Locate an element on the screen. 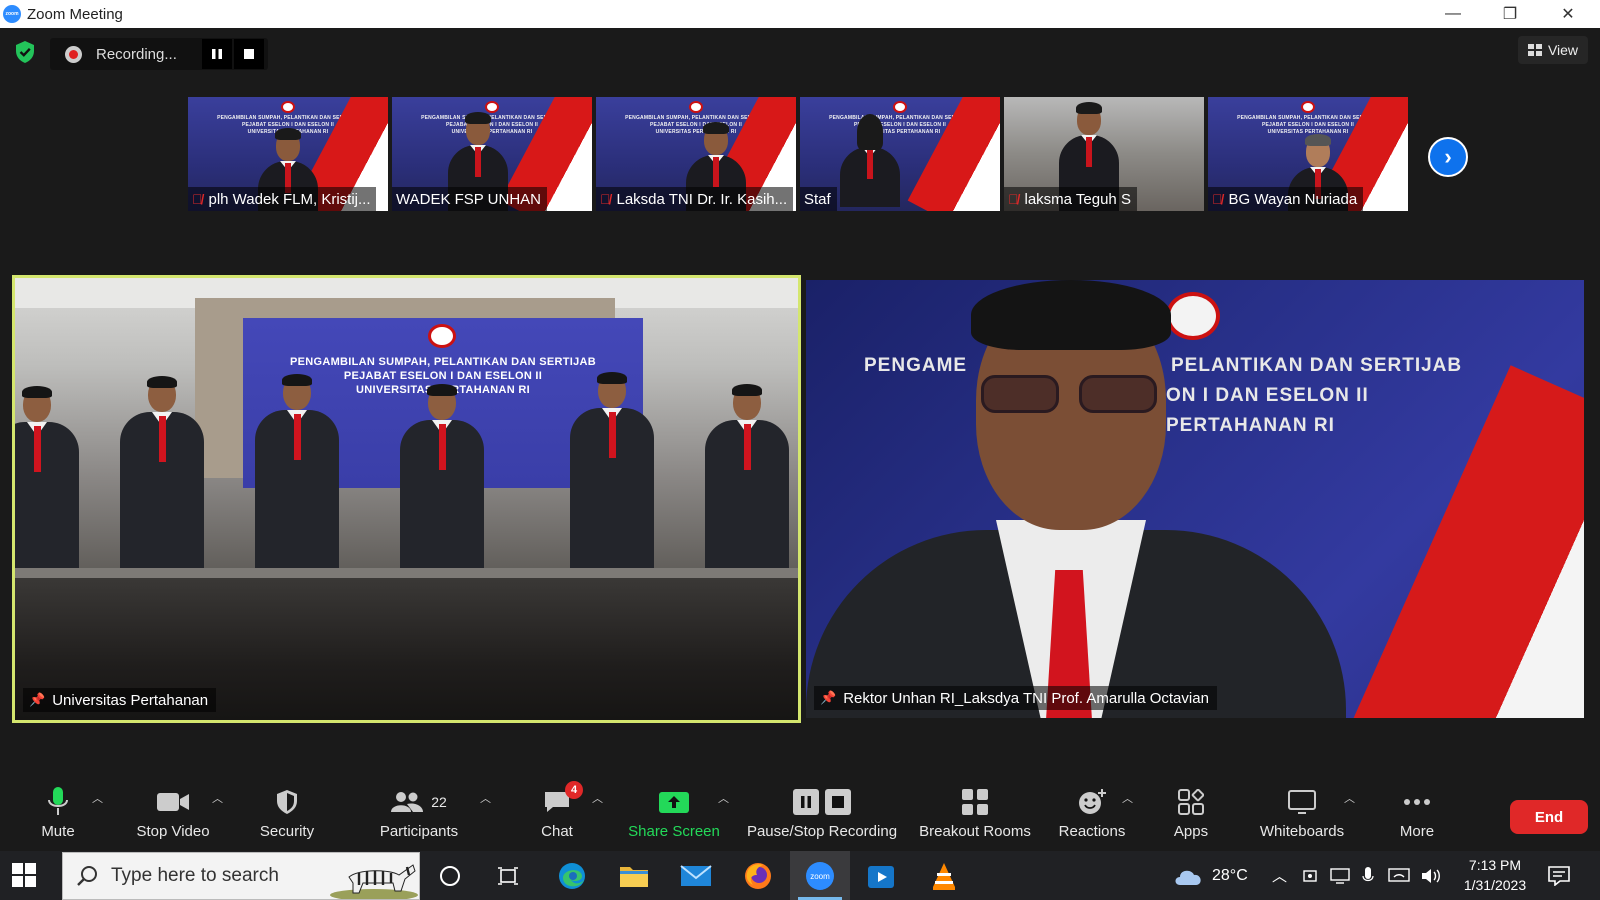  share-screen-button: Share Screen is located at coordinates (674, 812).